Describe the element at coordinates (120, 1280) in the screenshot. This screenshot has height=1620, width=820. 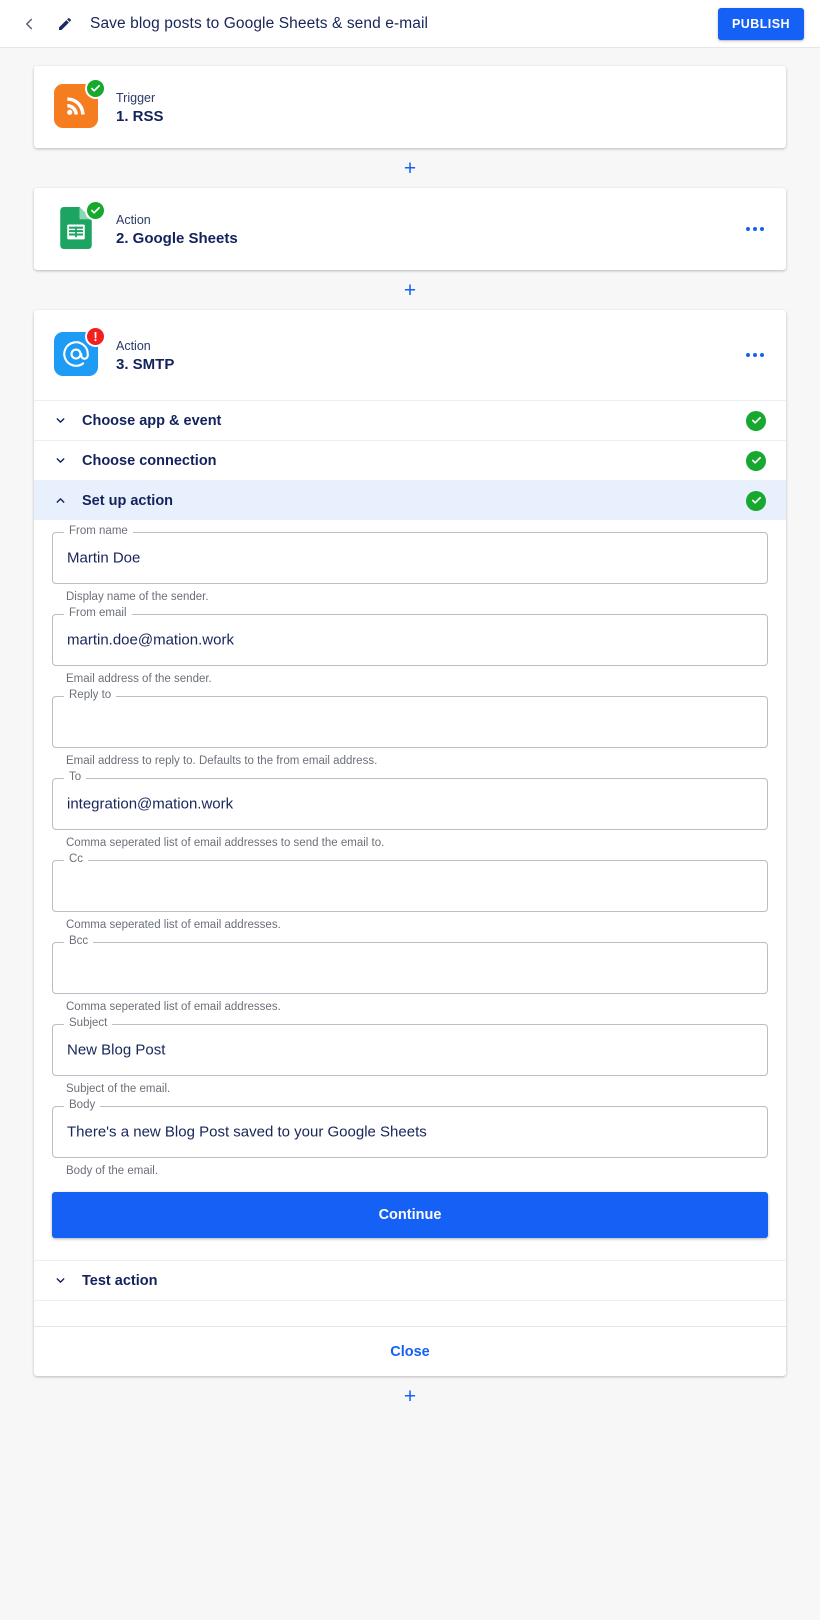
I see `accordion-label: Test action` at that location.